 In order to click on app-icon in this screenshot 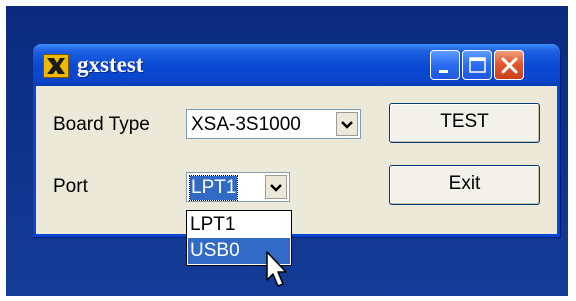, I will do `click(56, 66)`.